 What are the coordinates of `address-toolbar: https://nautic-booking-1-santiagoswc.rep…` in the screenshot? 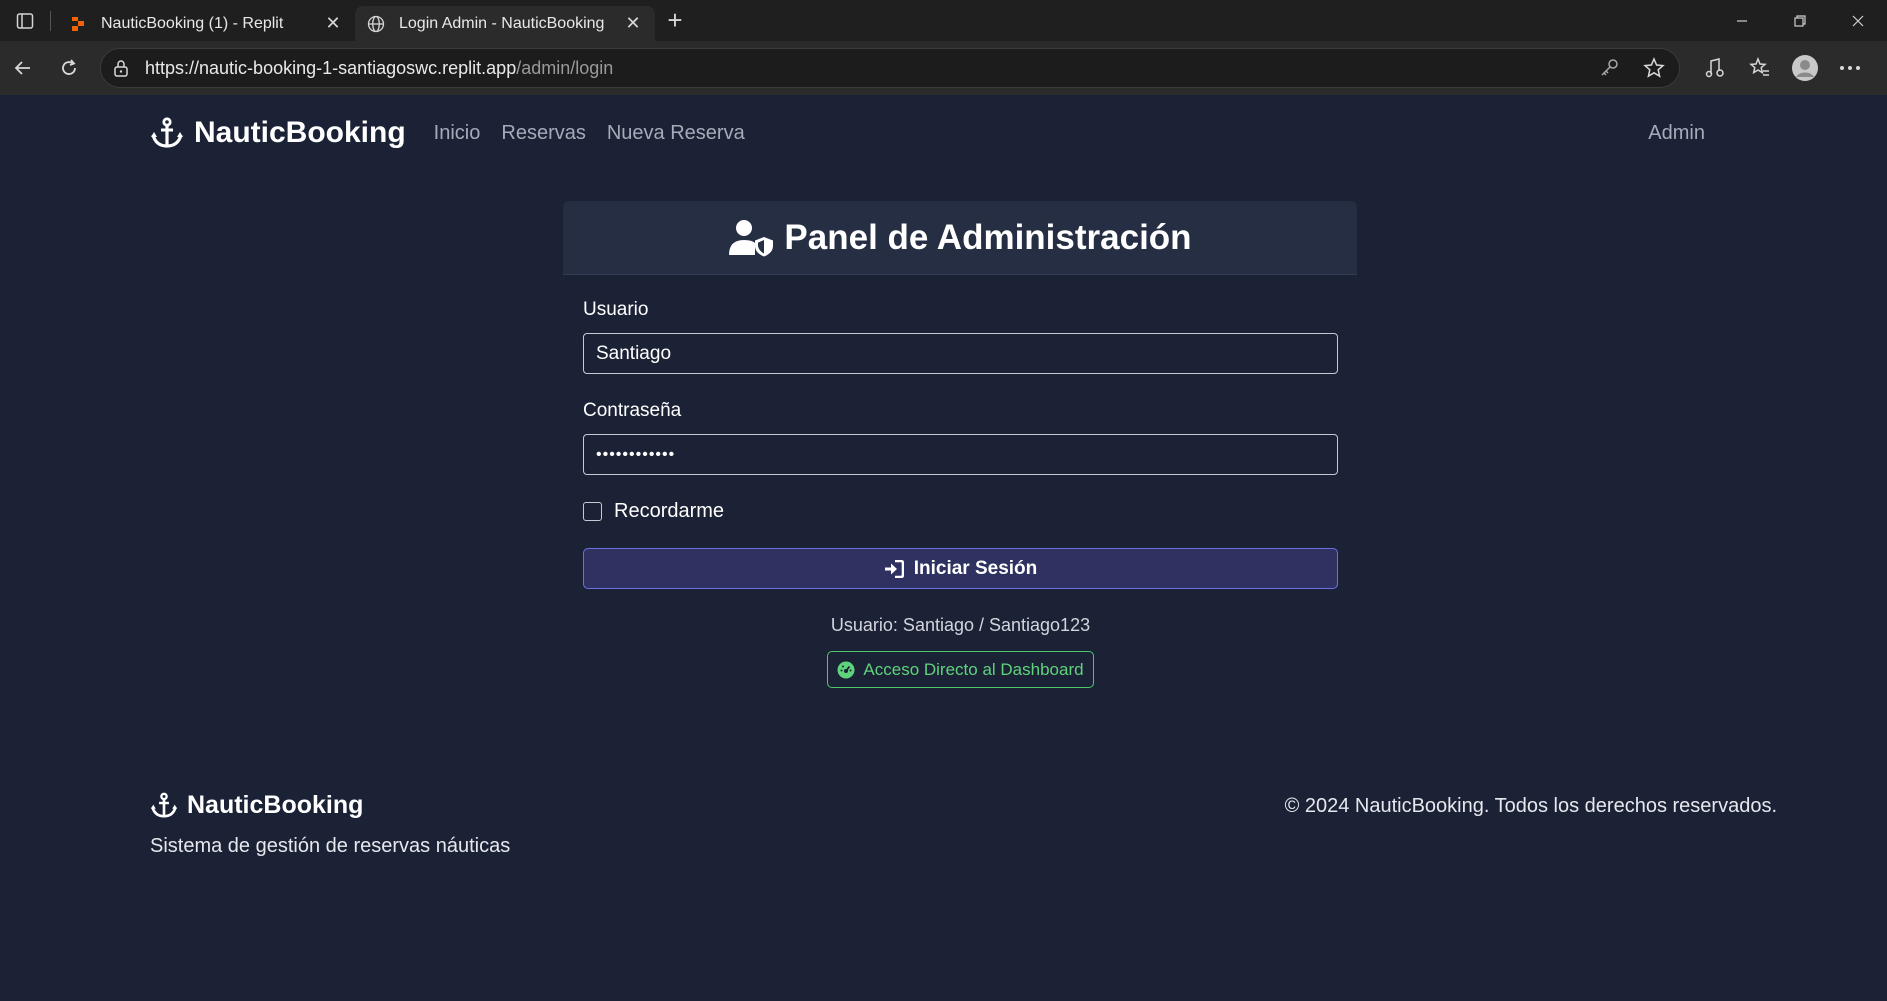 It's located at (943, 68).